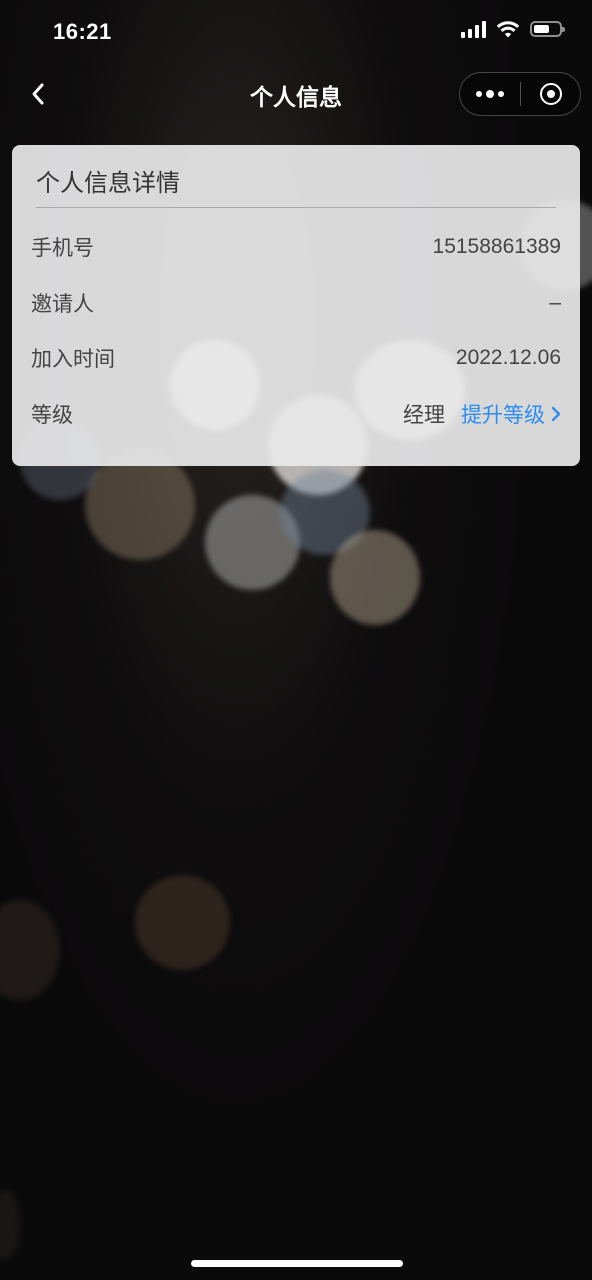 This screenshot has width=592, height=1280. I want to click on card-title: 个人信息详情, so click(108, 183).